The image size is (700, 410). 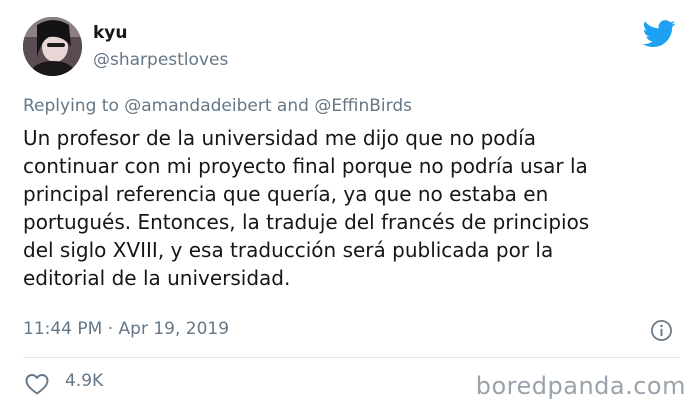 What do you see at coordinates (110, 33) in the screenshot?
I see `author-name: kyu` at bounding box center [110, 33].